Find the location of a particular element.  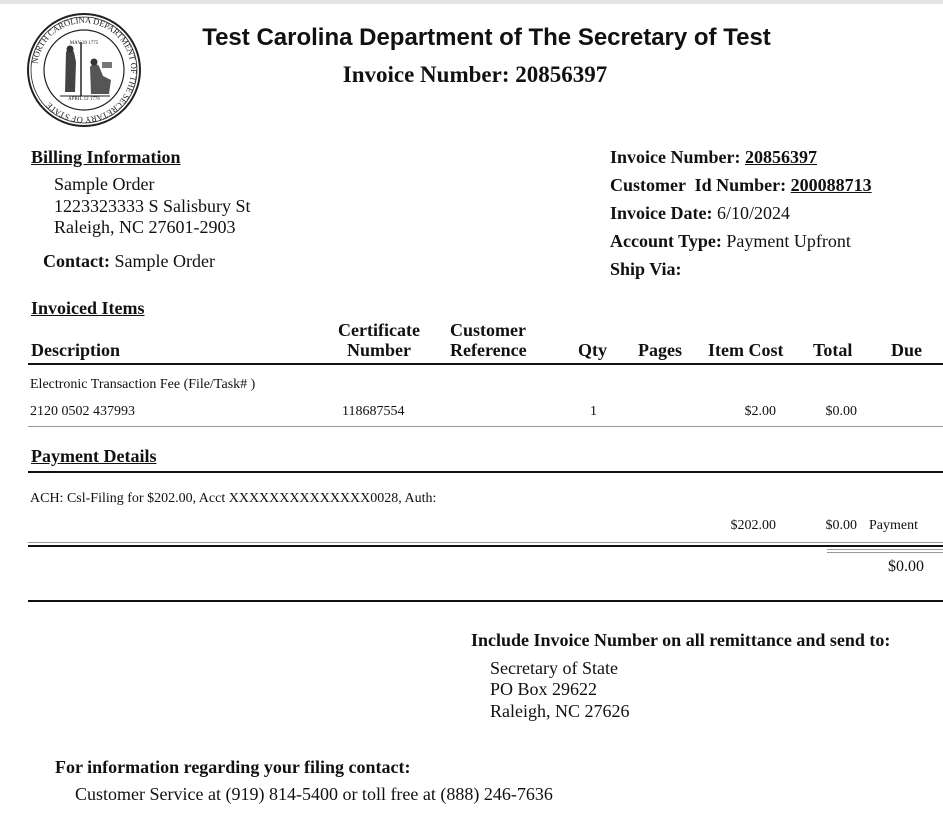

account-type-row: Account Type: Payment Upfront is located at coordinates (730, 241).